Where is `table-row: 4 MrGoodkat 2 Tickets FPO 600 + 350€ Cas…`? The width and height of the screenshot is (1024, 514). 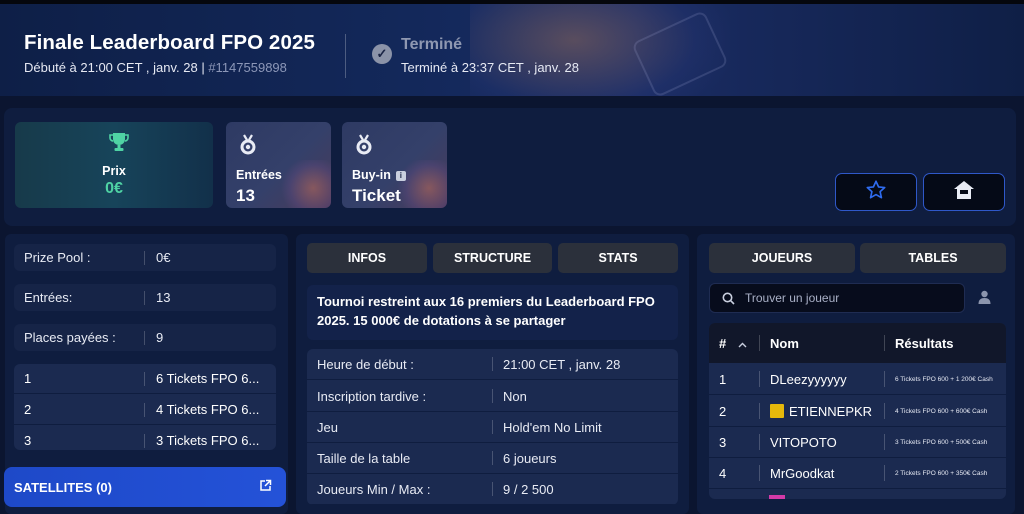
table-row: 4 MrGoodkat 2 Tickets FPO 600 + 350€ Cas… is located at coordinates (857, 473).